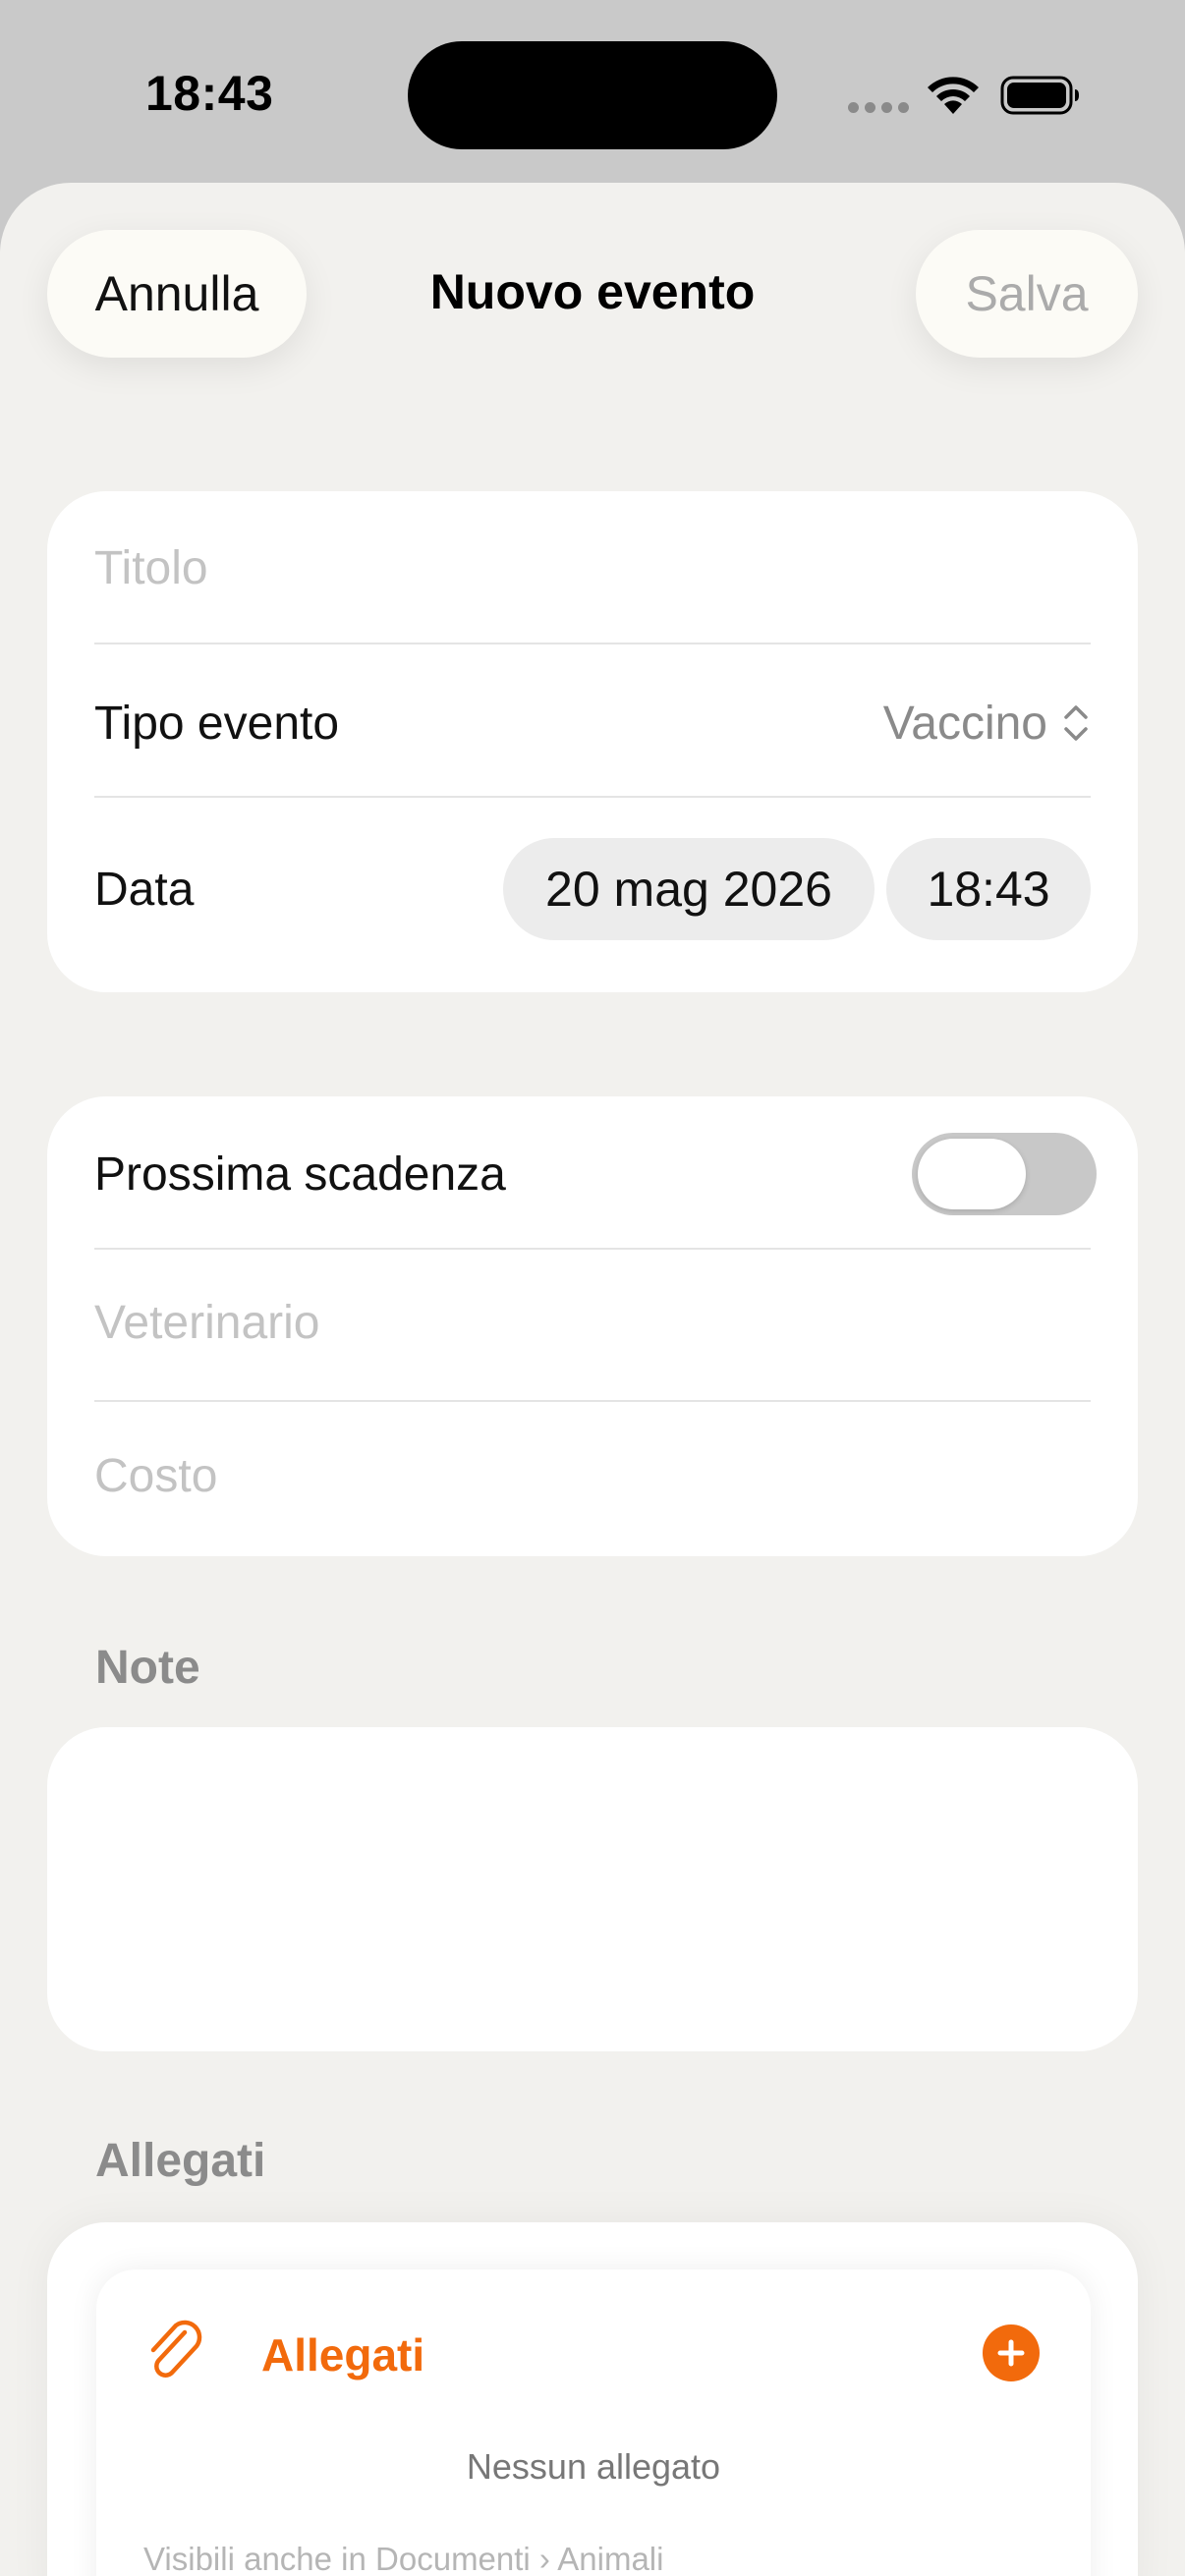  Describe the element at coordinates (592, 1476) in the screenshot. I see `cost-field: Costo` at that location.